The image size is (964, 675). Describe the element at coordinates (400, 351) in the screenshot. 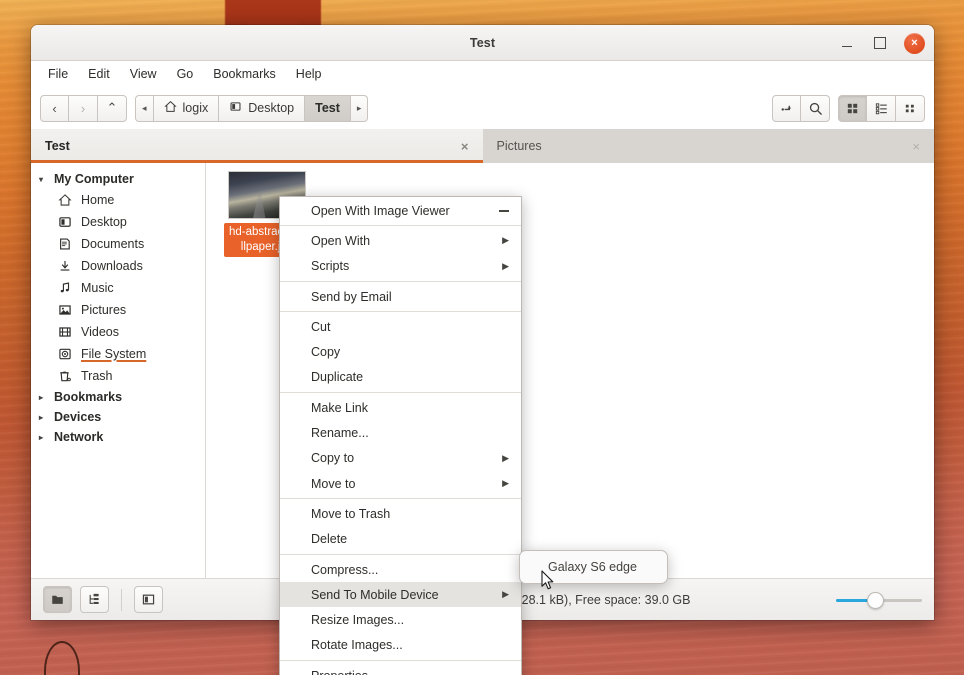

I see `context-menu-item: Copy` at that location.